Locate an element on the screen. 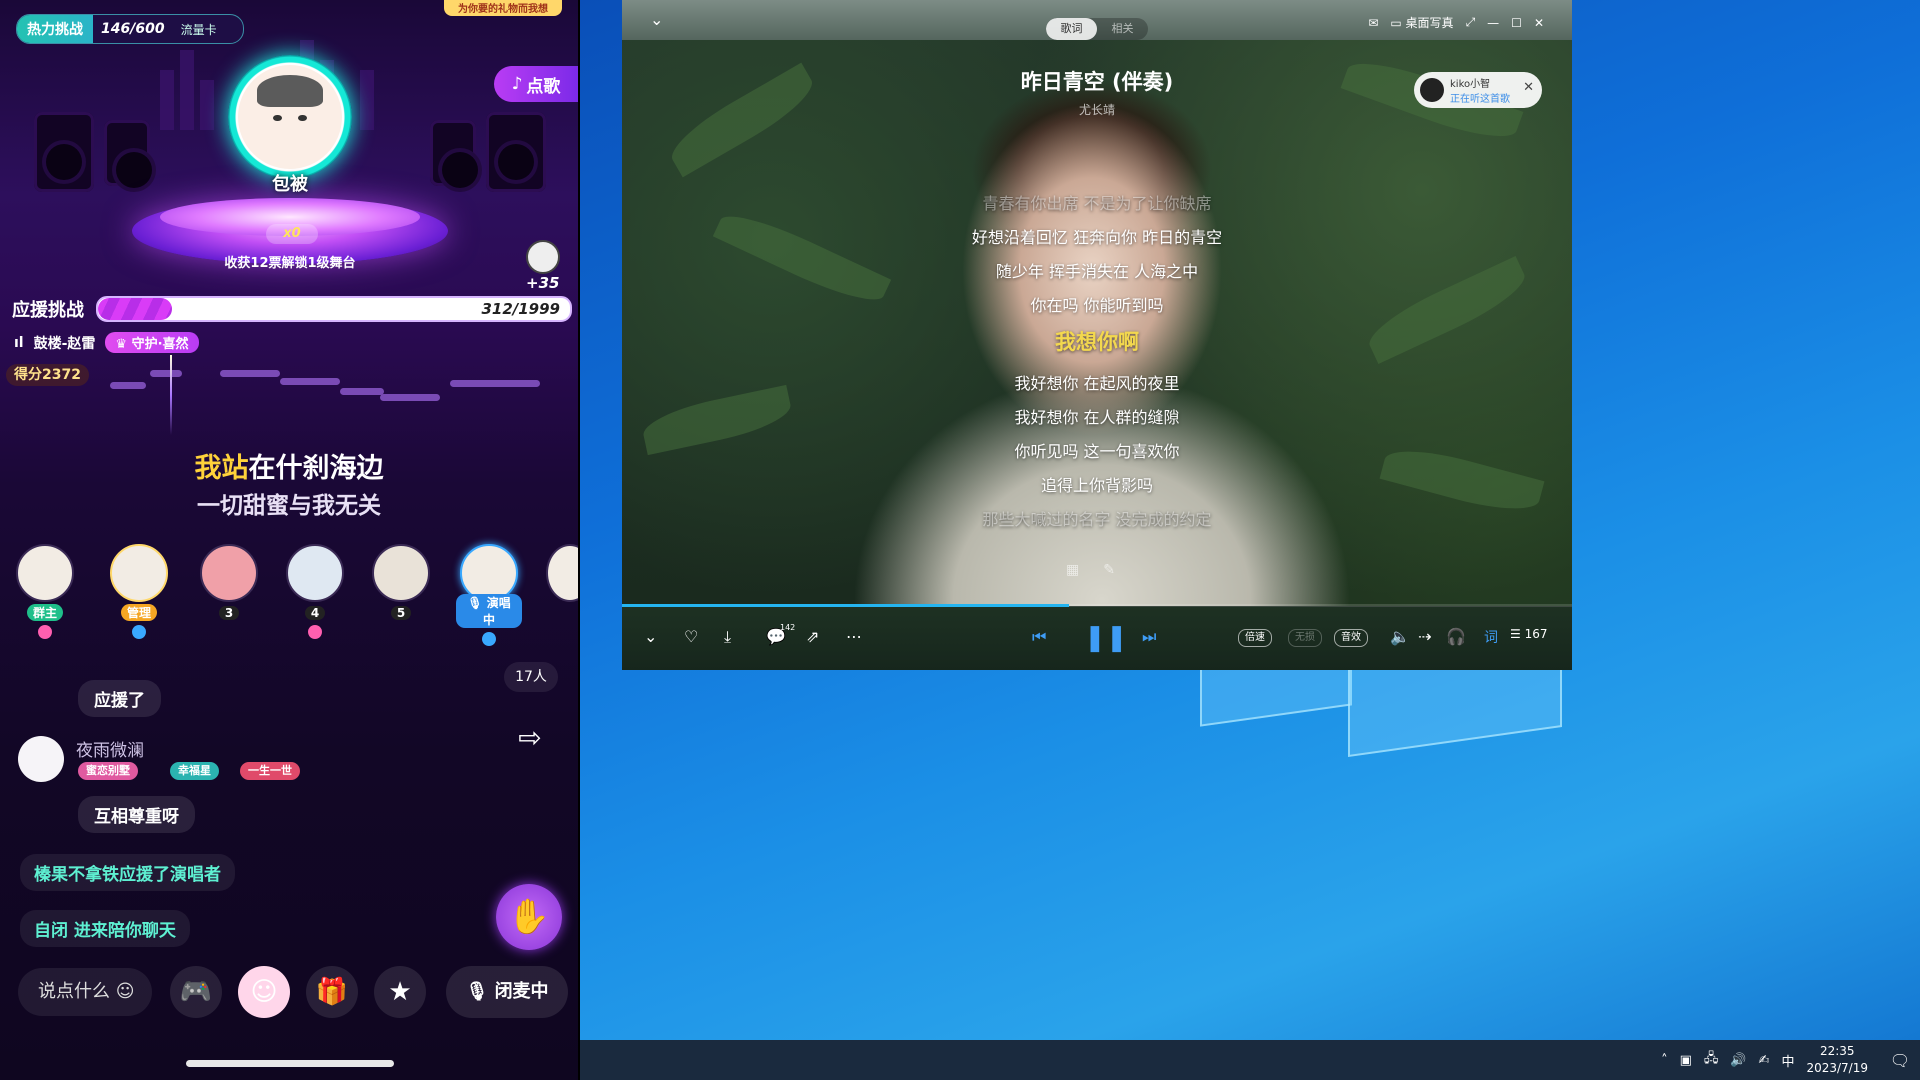 This screenshot has height=1080, width=1920. lyrics-toggle: 词 is located at coordinates (1491, 637).